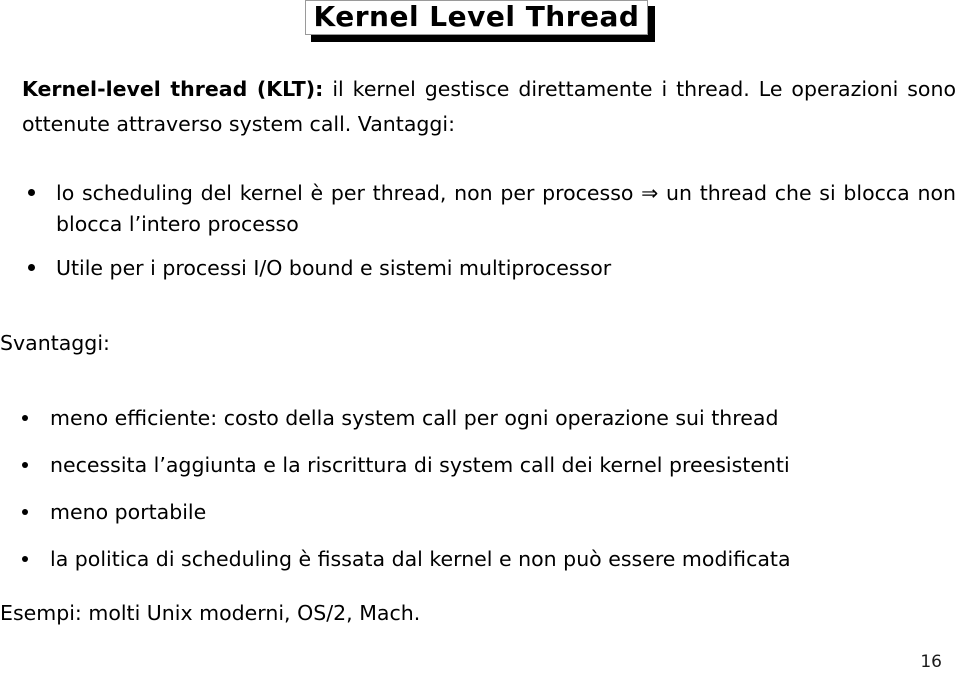 The height and width of the screenshot is (682, 960). What do you see at coordinates (210, 613) in the screenshot?
I see `esempi-line: Esempi: molti Unix moderni, OS/2, Mach.` at bounding box center [210, 613].